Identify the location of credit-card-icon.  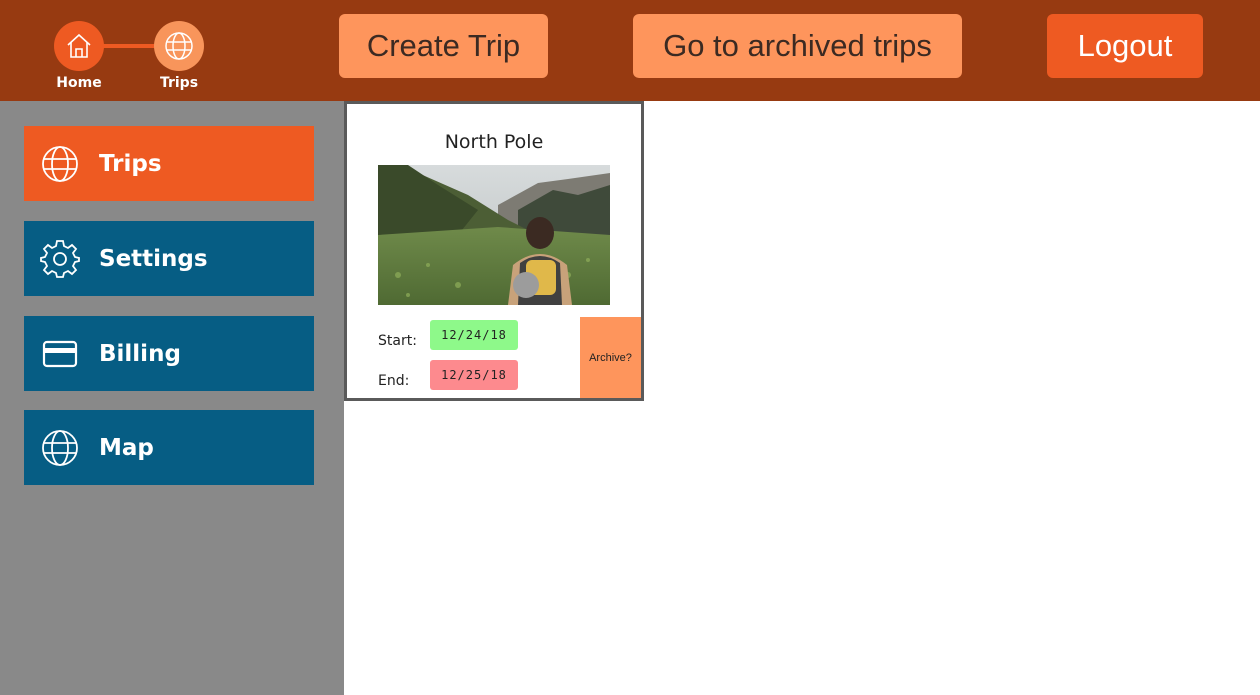
(60, 353).